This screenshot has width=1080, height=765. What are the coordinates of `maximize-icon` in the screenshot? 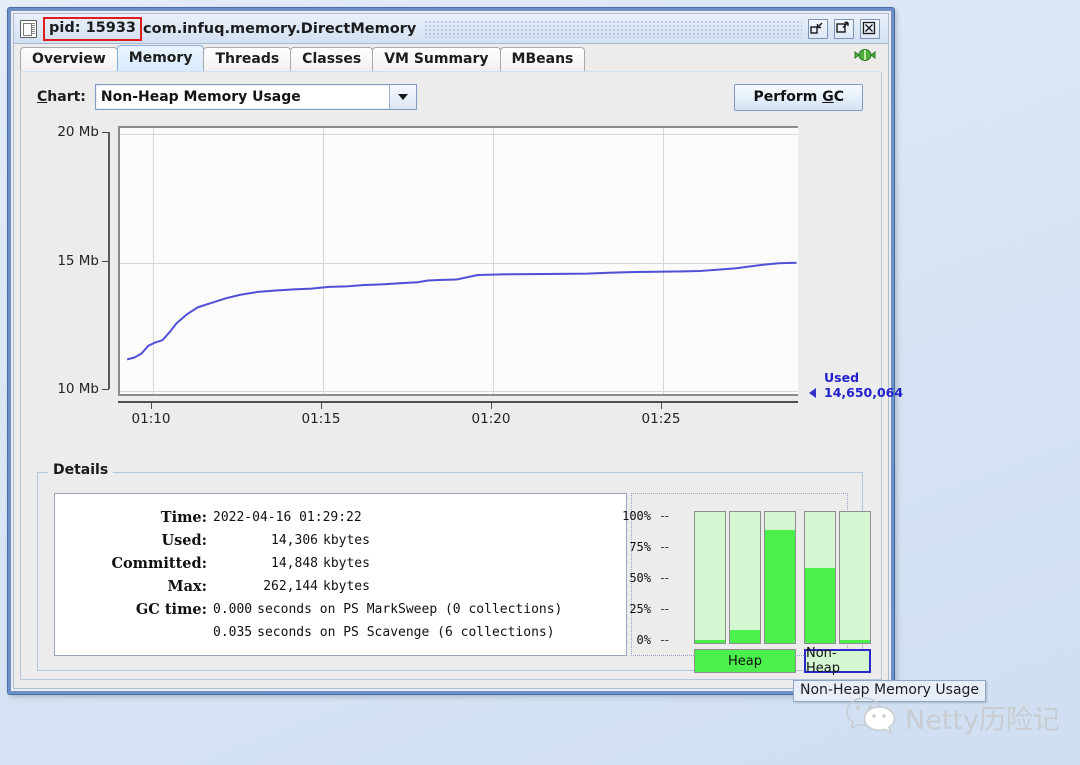 It's located at (844, 28).